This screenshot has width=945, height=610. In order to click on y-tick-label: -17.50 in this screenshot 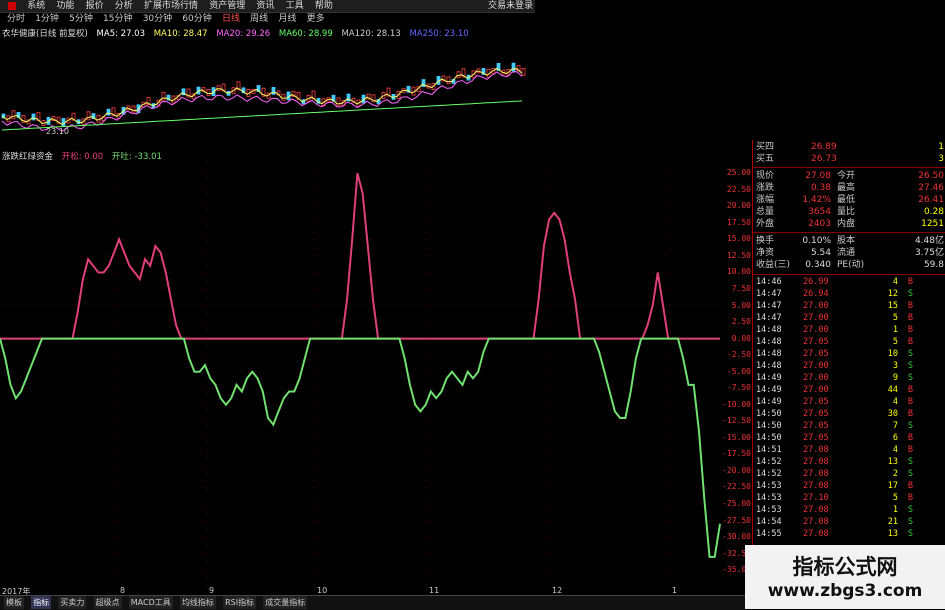, I will do `click(736, 454)`.